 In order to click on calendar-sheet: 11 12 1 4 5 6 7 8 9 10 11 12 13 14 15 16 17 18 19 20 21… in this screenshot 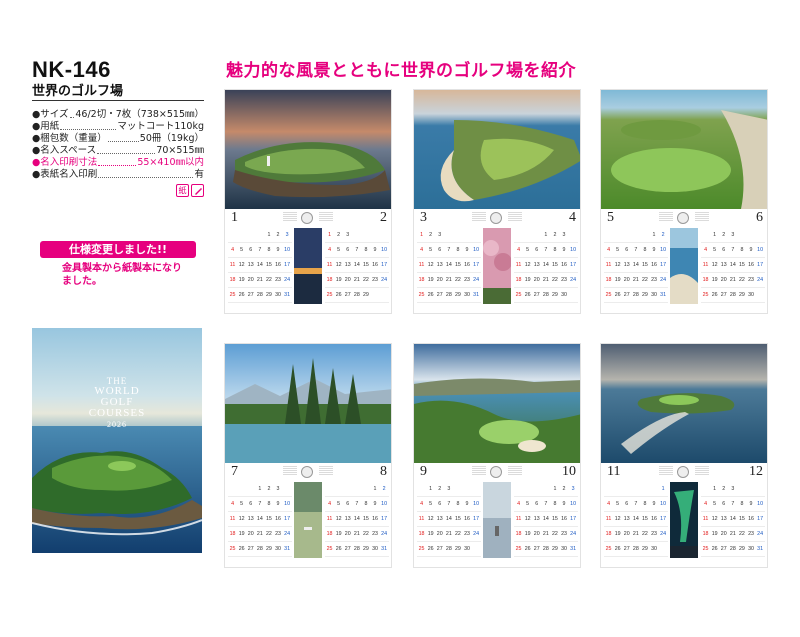, I will do `click(684, 455)`.